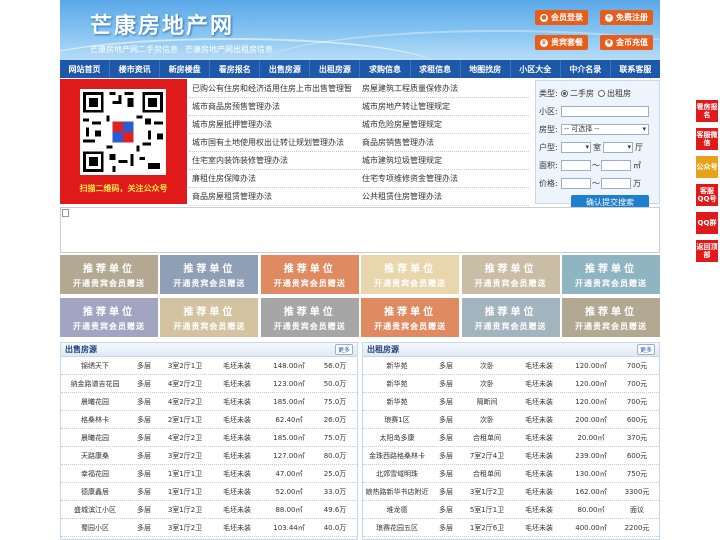 The height and width of the screenshot is (540, 720). Describe the element at coordinates (444, 88) in the screenshot. I see `policy-link: 房屋建筑工程质量保修办法` at that location.